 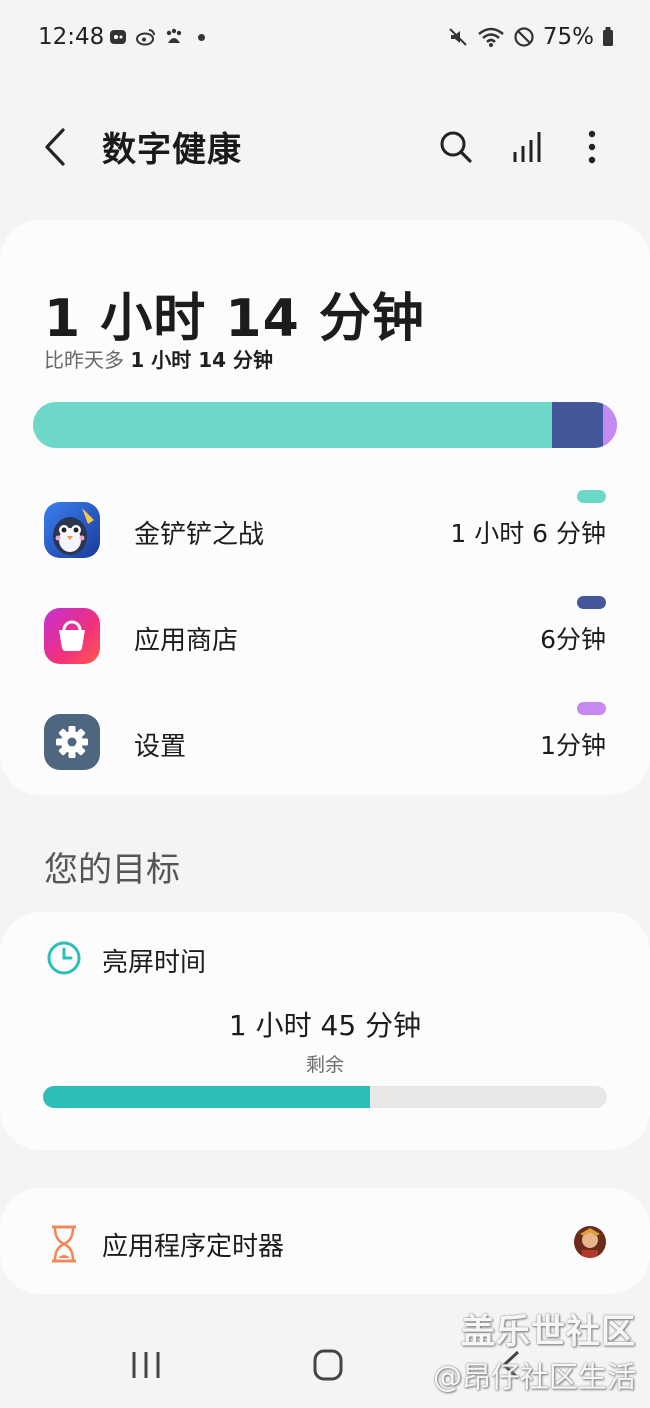 What do you see at coordinates (160, 747) in the screenshot?
I see `app-name: 设置` at bounding box center [160, 747].